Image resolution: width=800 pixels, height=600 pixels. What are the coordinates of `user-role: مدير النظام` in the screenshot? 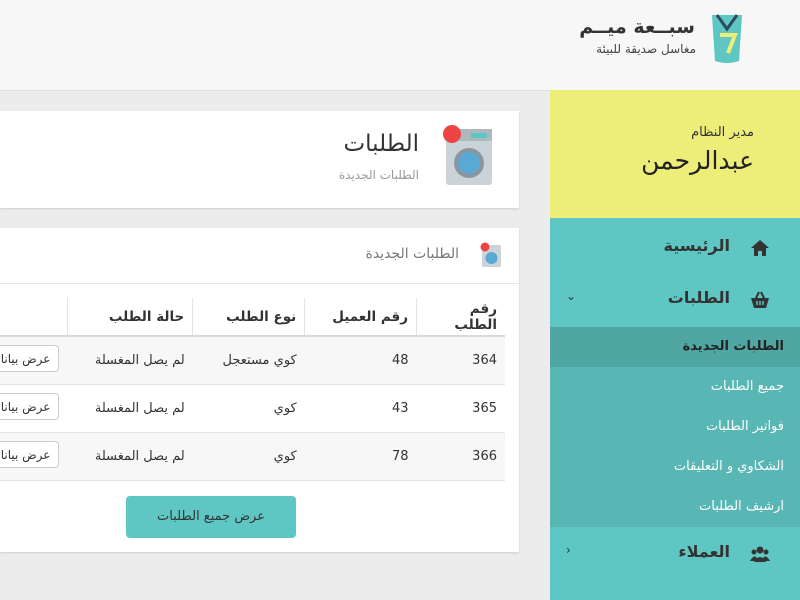 It's located at (722, 132).